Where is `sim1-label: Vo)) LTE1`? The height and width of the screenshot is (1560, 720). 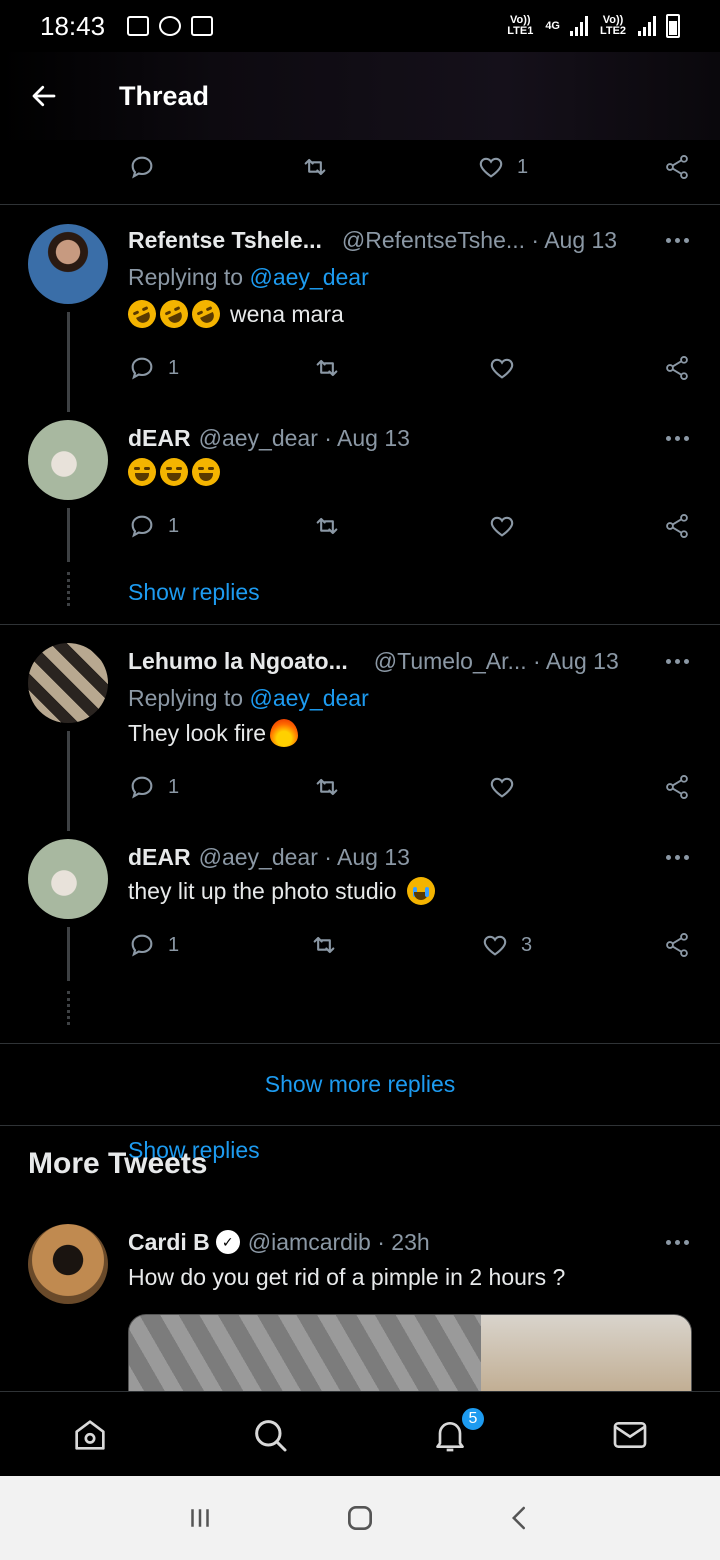
sim1-label: Vo)) LTE1 is located at coordinates (520, 25).